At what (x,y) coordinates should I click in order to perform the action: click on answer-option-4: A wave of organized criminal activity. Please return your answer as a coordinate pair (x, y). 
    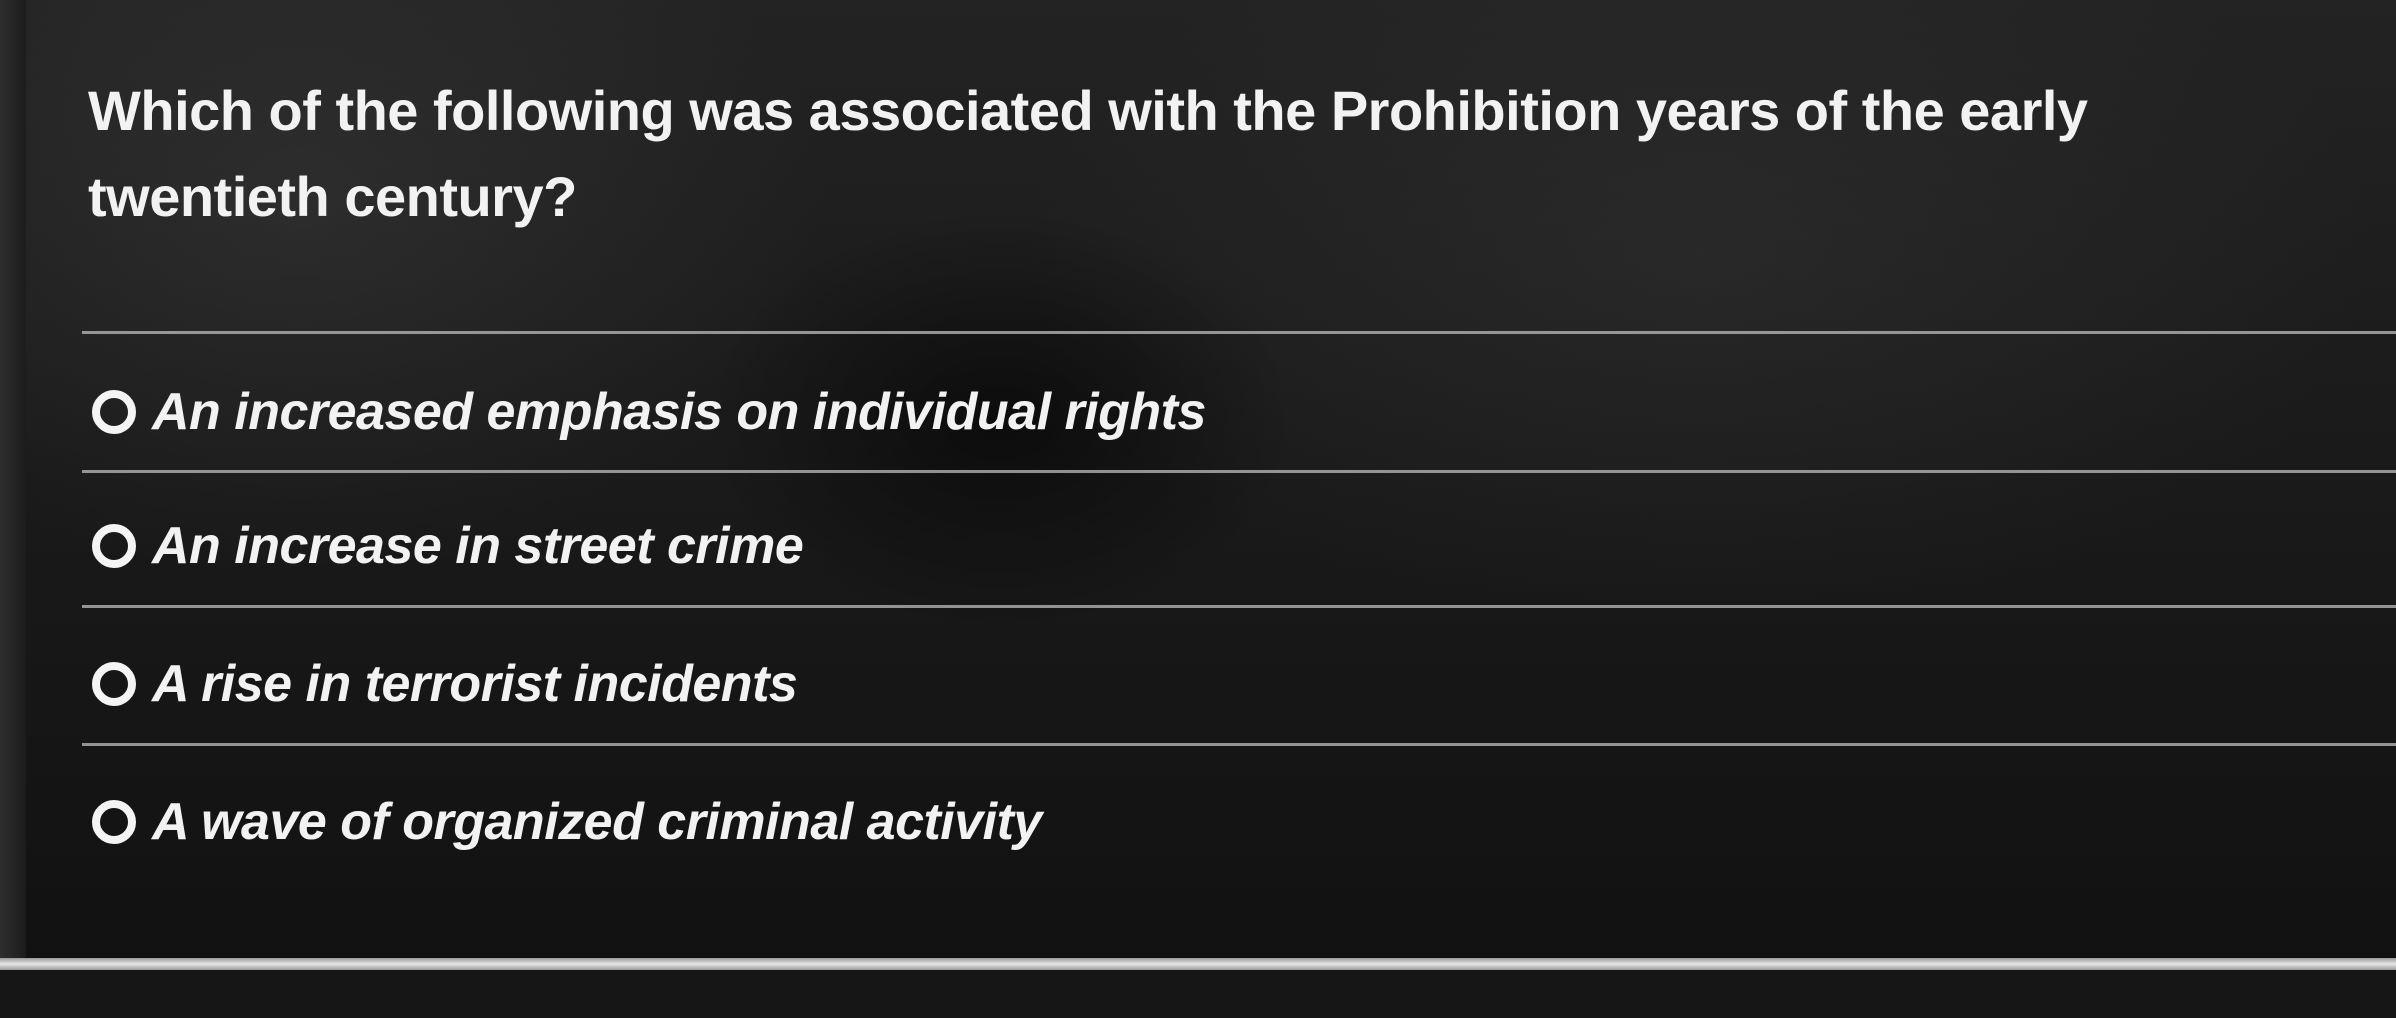
    Looking at the image, I should click on (567, 822).